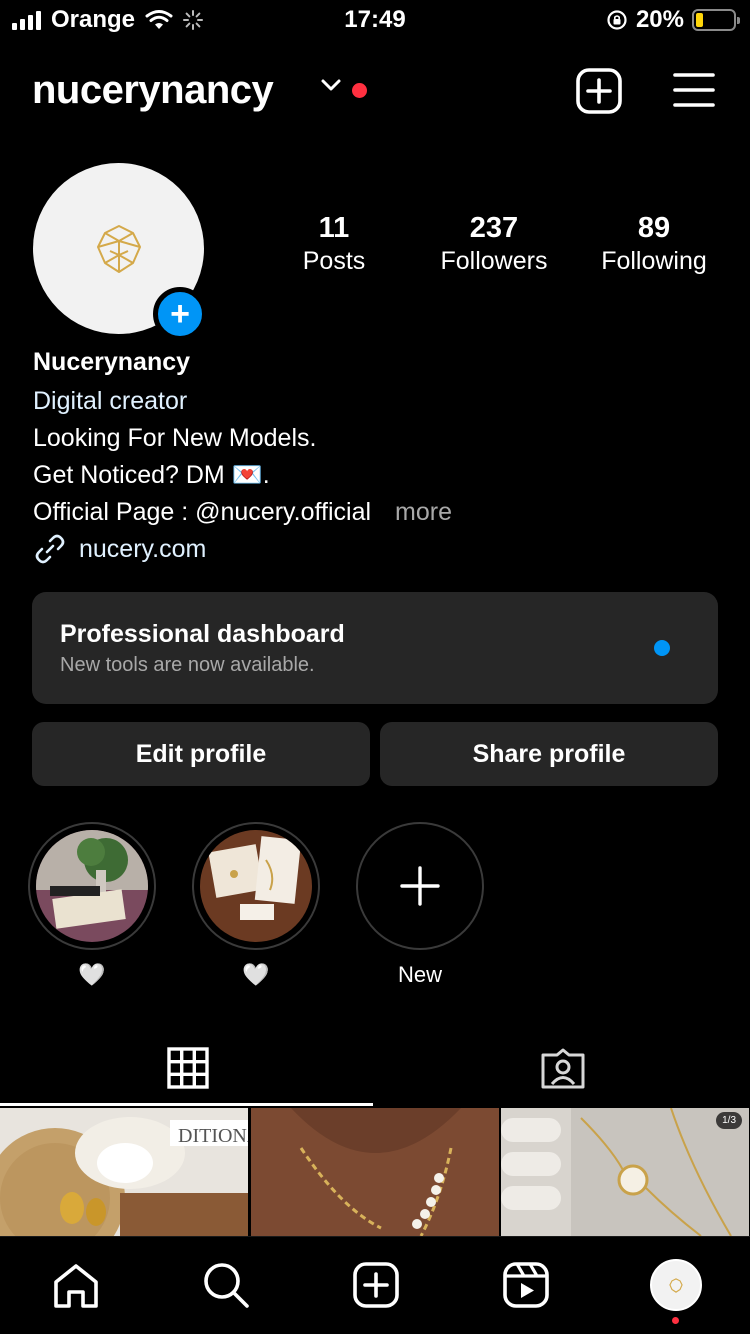 Image resolution: width=750 pixels, height=1334 pixels. Describe the element at coordinates (694, 90) in the screenshot. I see `menu-icon` at that location.